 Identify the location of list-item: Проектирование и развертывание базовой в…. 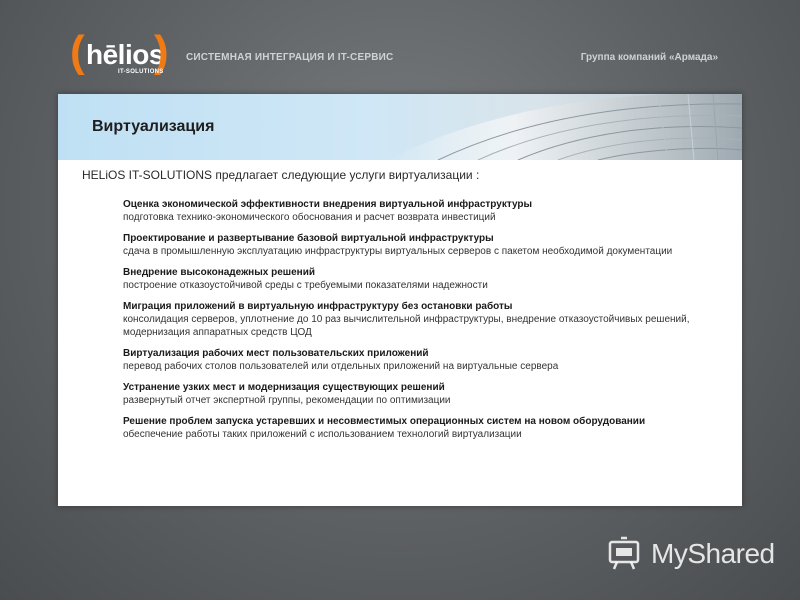
(423, 245).